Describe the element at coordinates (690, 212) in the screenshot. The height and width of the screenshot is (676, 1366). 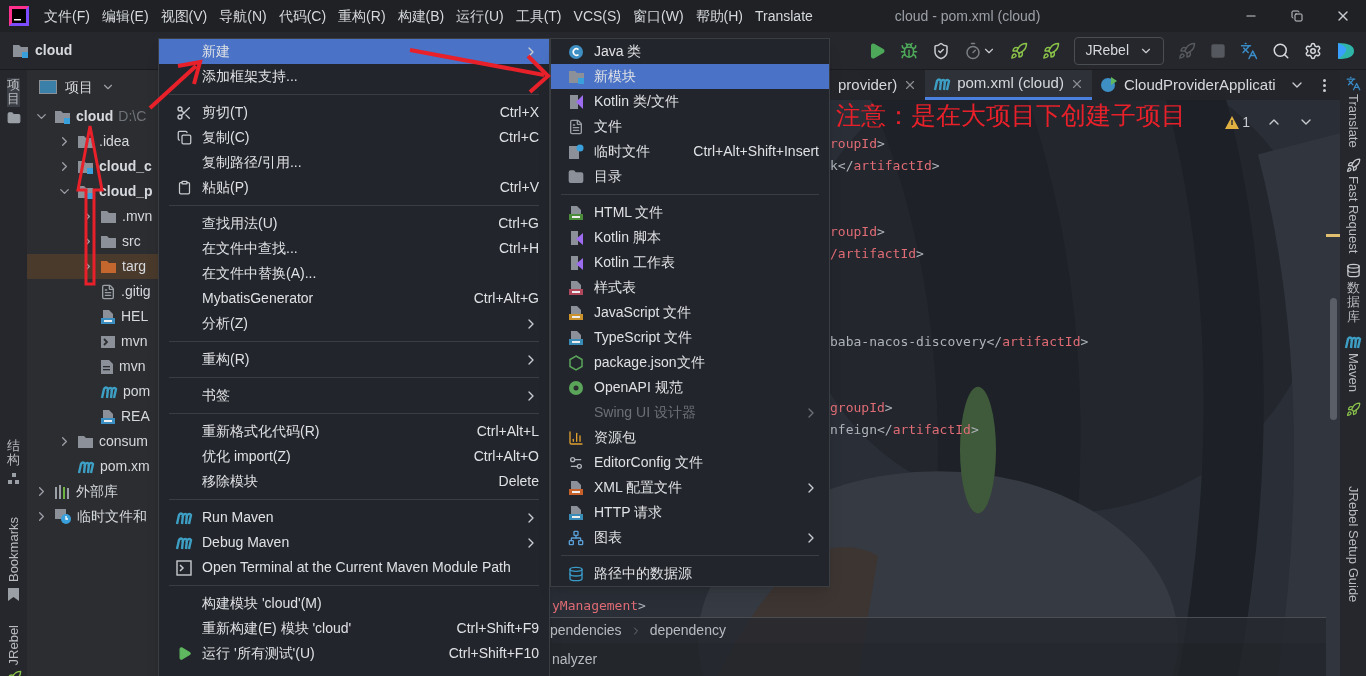
I see `menu-item: HTML 文件` at that location.